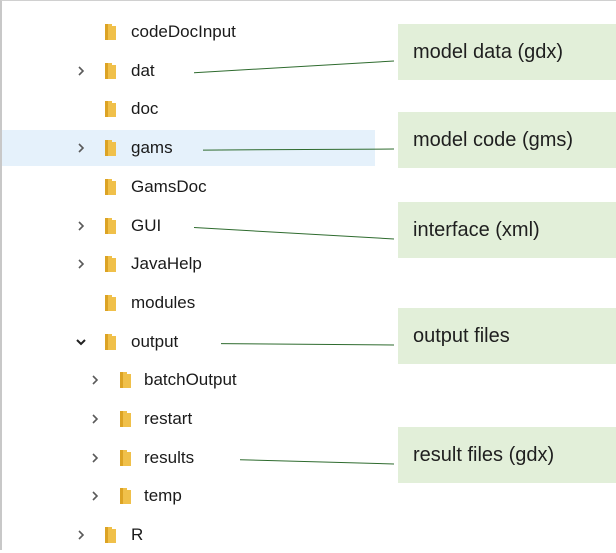 This screenshot has height=553, width=616. What do you see at coordinates (307, 344) in the screenshot?
I see `connector-line-output` at bounding box center [307, 344].